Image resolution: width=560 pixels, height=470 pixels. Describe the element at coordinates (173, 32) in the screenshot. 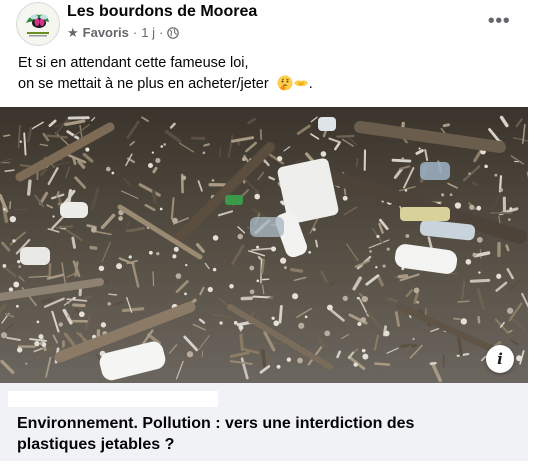

I see `globe-icon` at that location.